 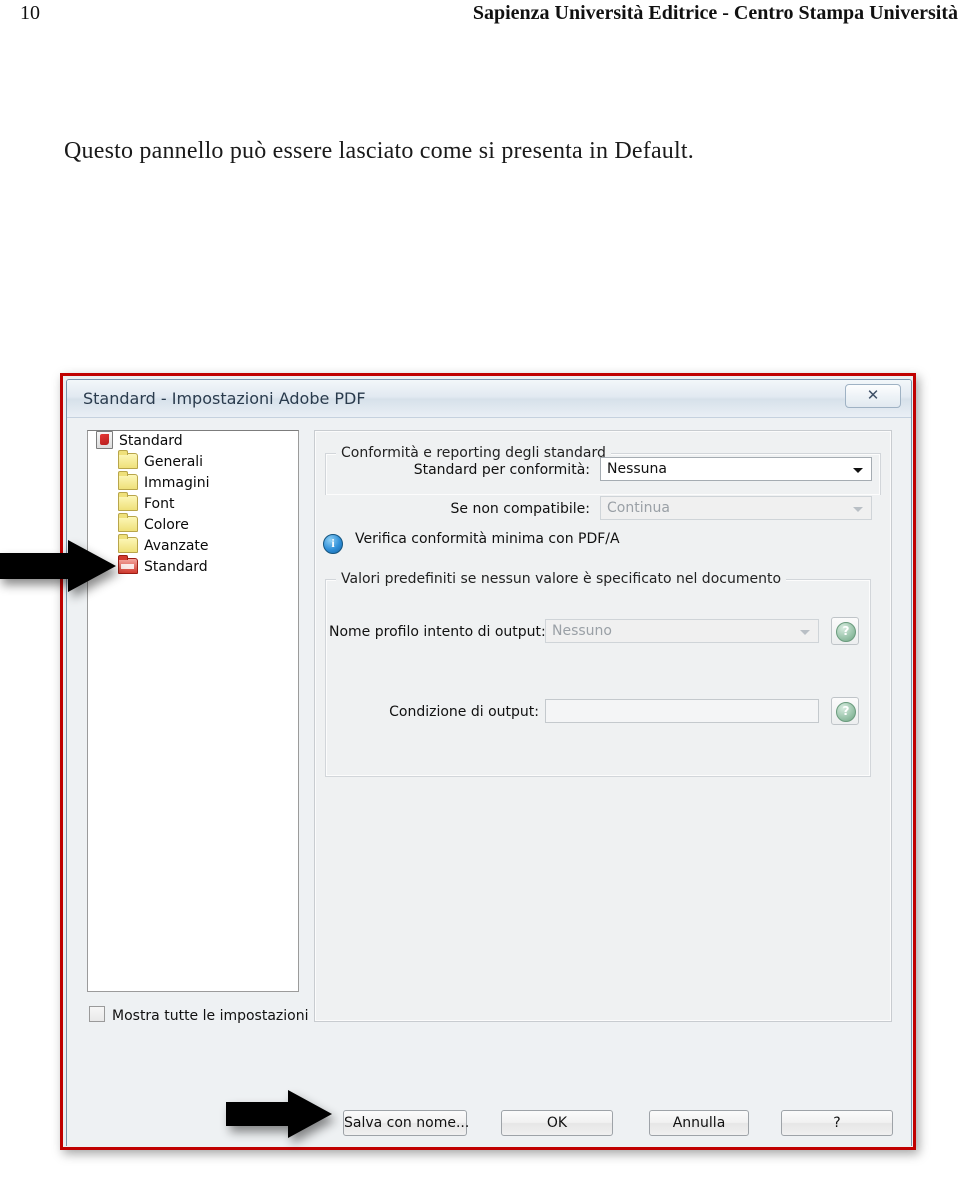 What do you see at coordinates (280, 1116) in the screenshot?
I see `annotation-arrow-save-as` at bounding box center [280, 1116].